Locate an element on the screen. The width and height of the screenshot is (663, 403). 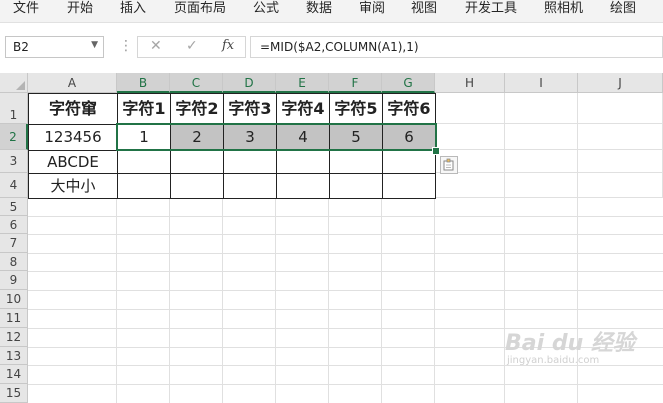
enter-icon: ✓ is located at coordinates (192, 46).